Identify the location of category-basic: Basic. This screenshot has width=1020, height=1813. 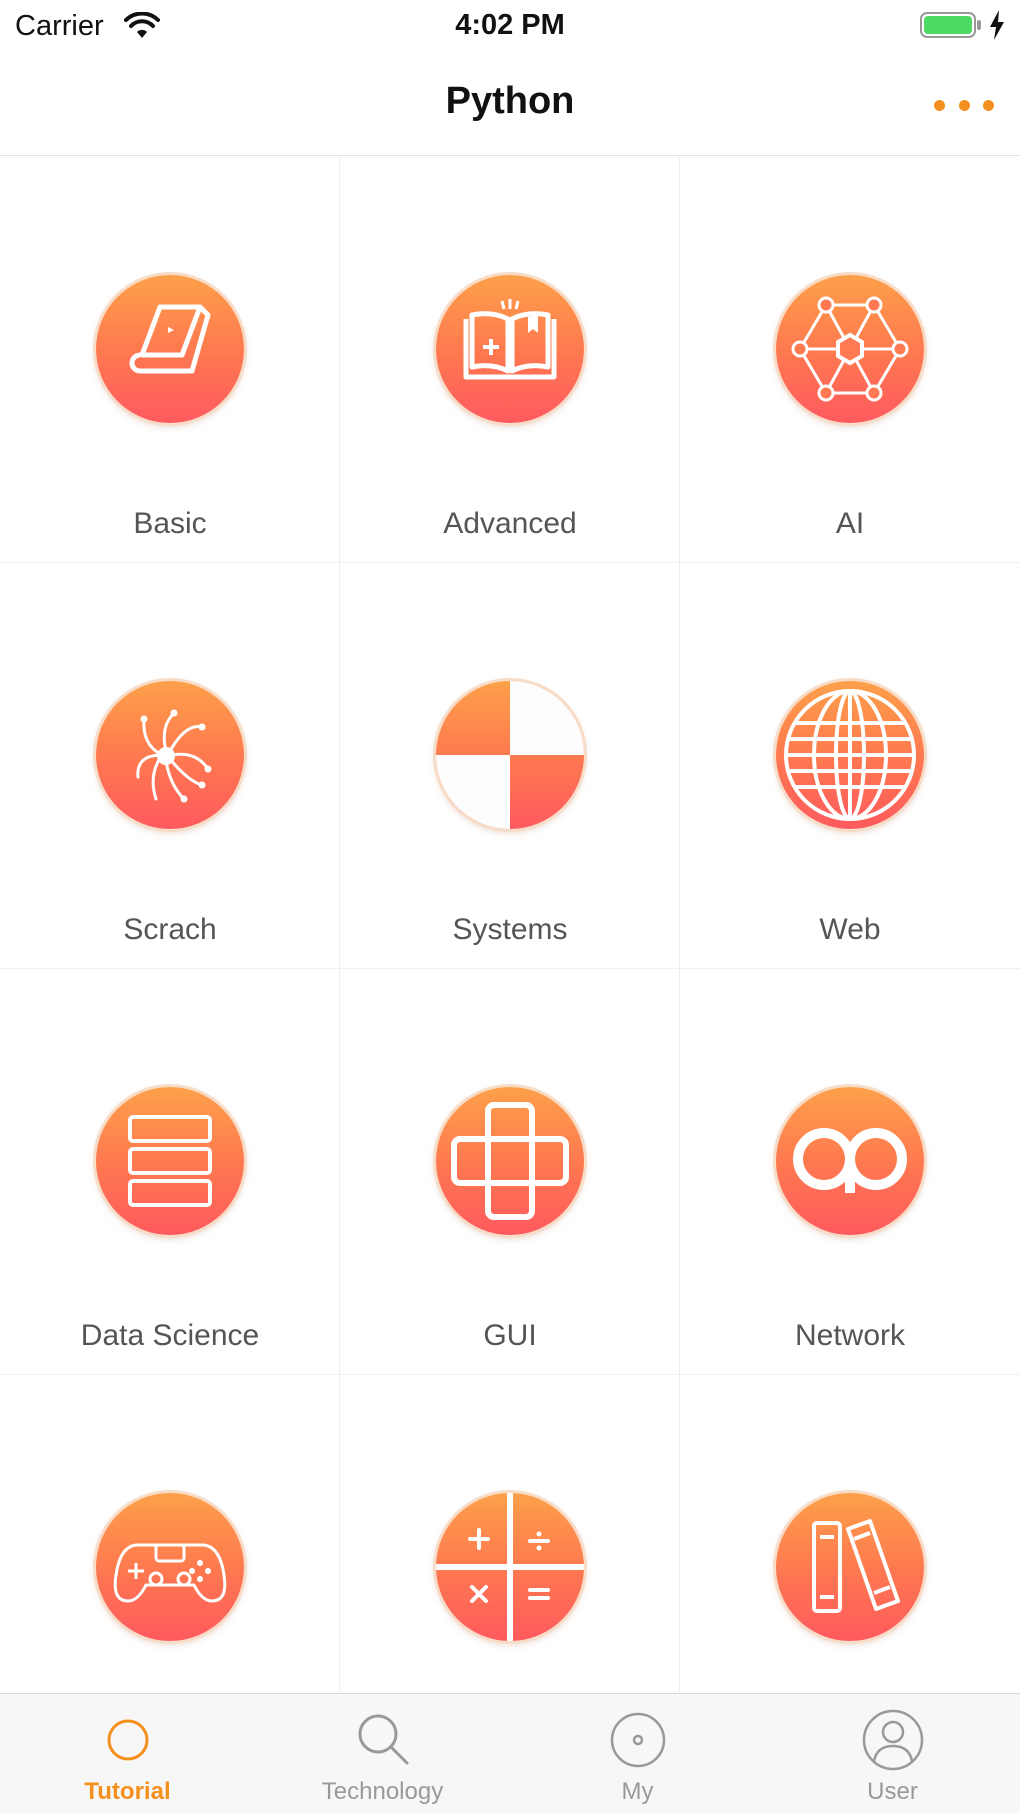
(170, 360).